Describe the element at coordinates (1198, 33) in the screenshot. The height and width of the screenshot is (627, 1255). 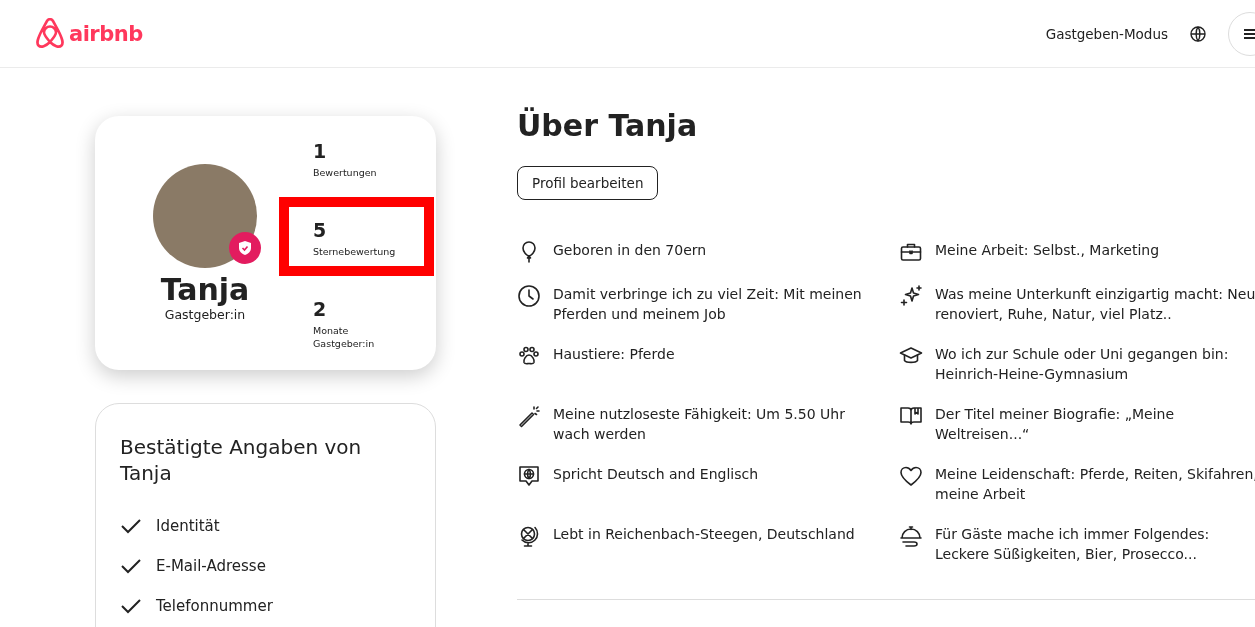
I see `globe-icon` at that location.